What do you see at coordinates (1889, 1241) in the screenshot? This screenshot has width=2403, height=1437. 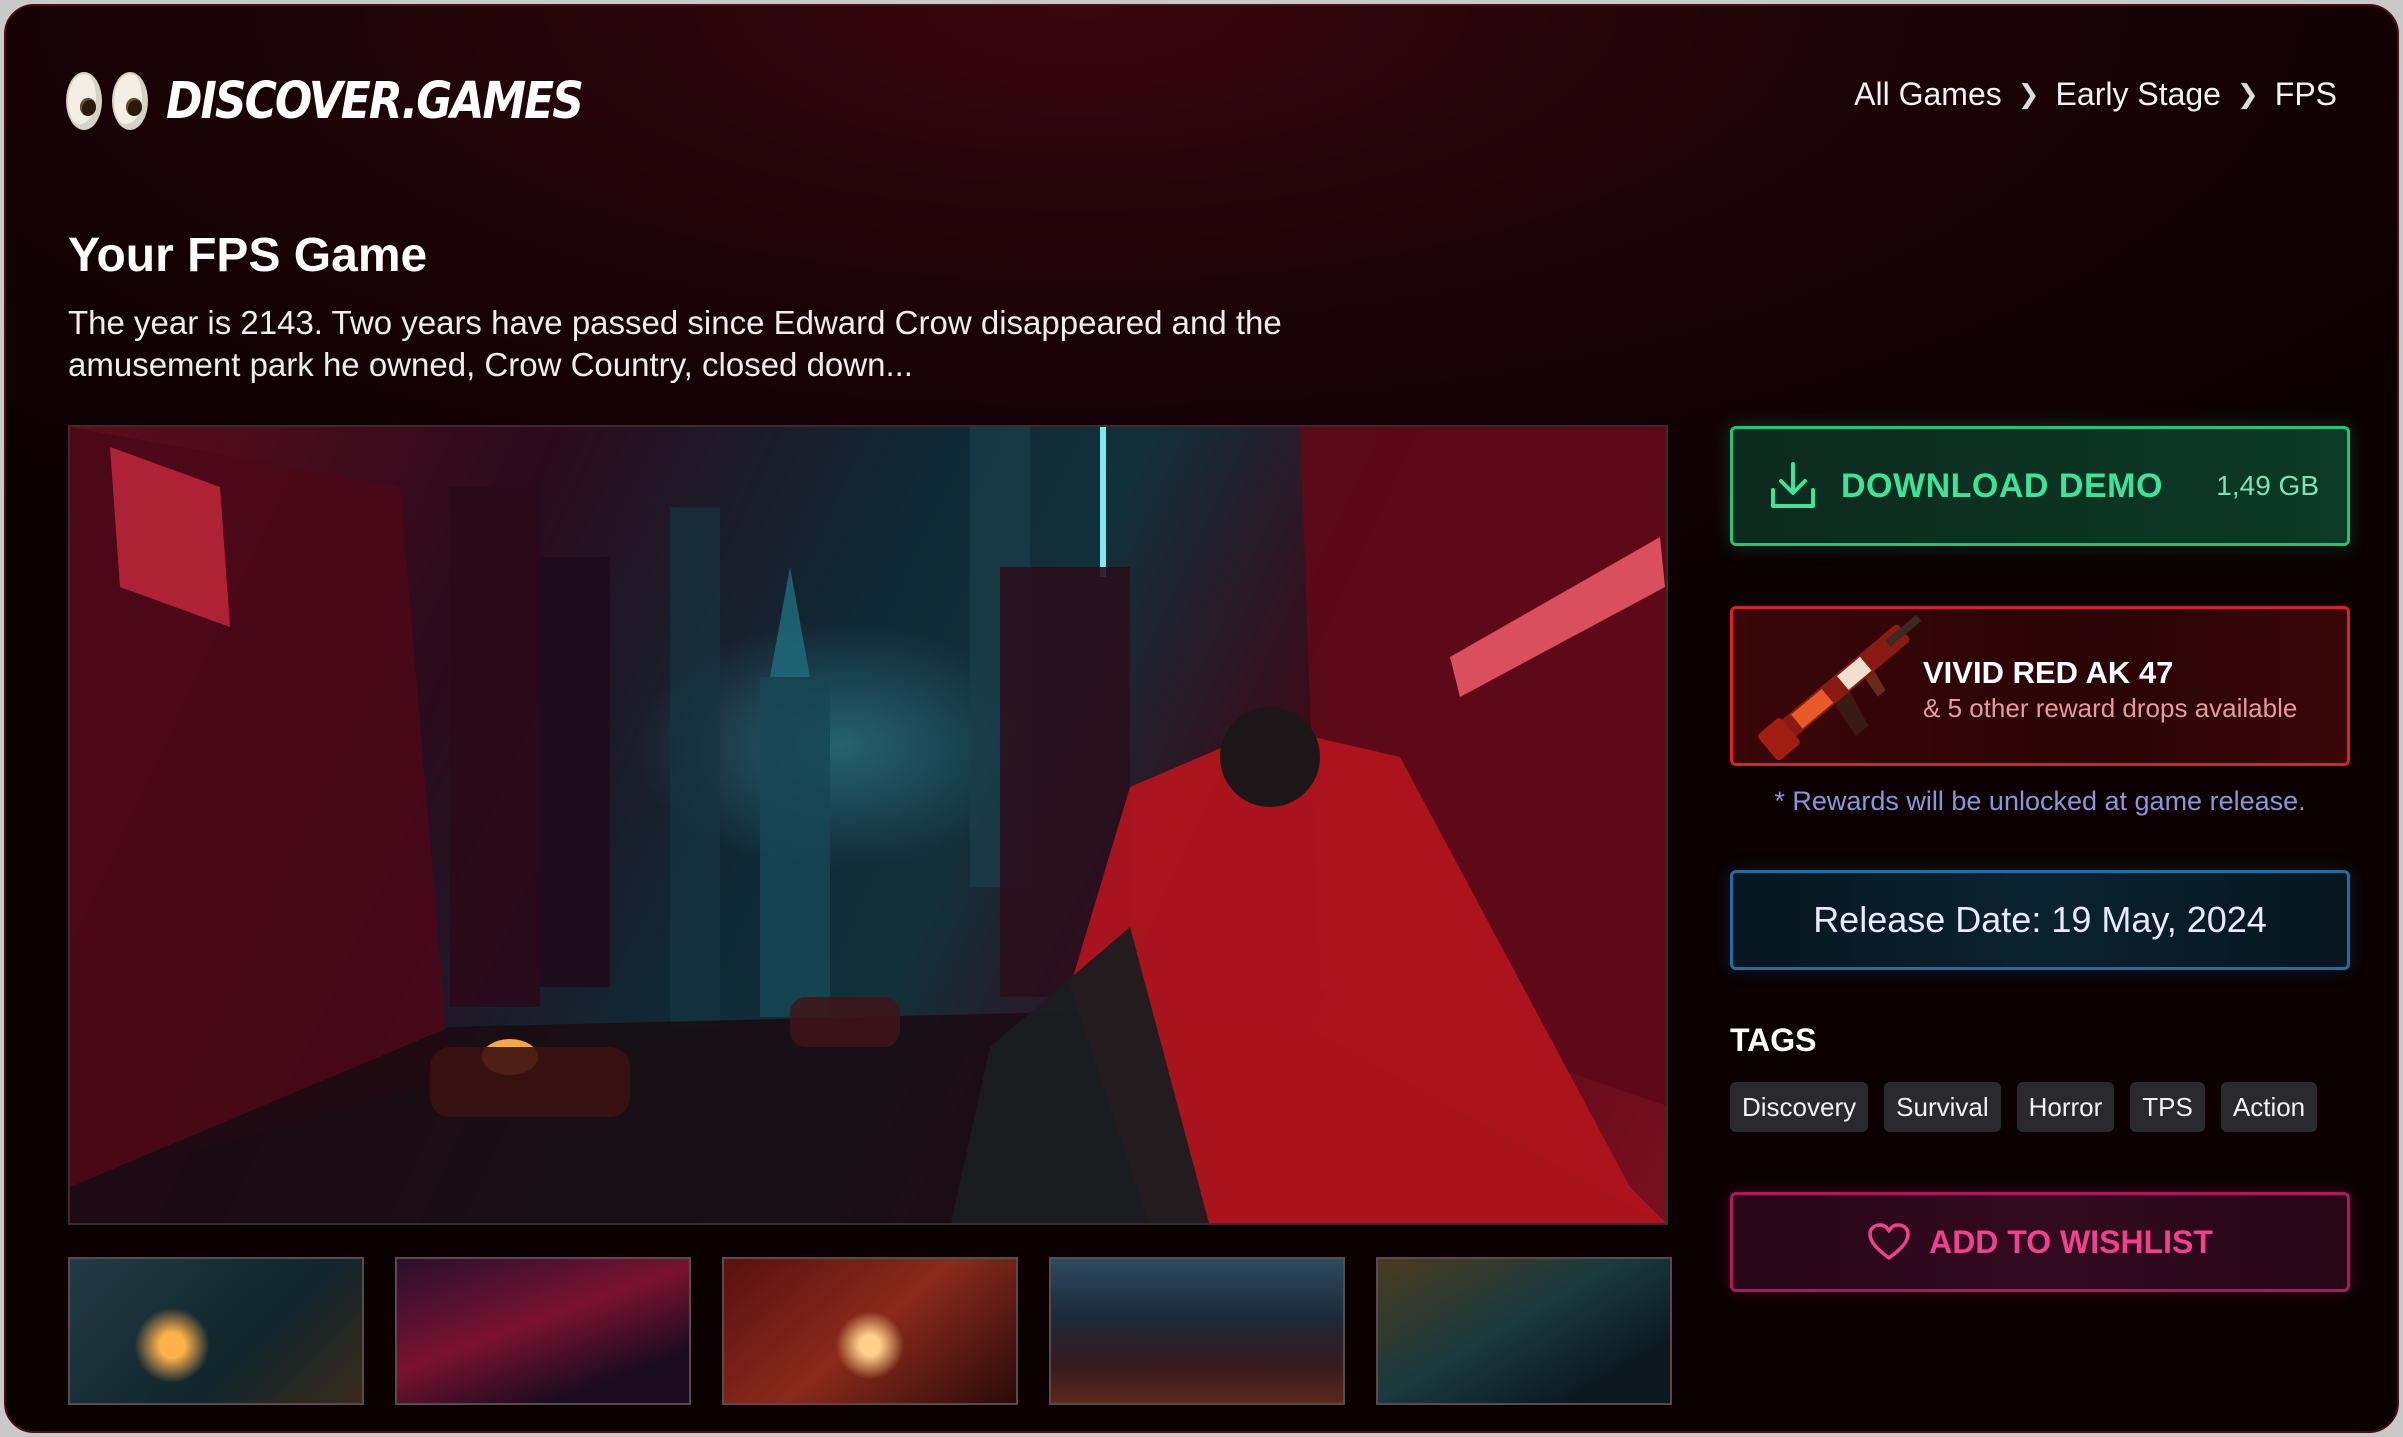 I see `heart-icon` at bounding box center [1889, 1241].